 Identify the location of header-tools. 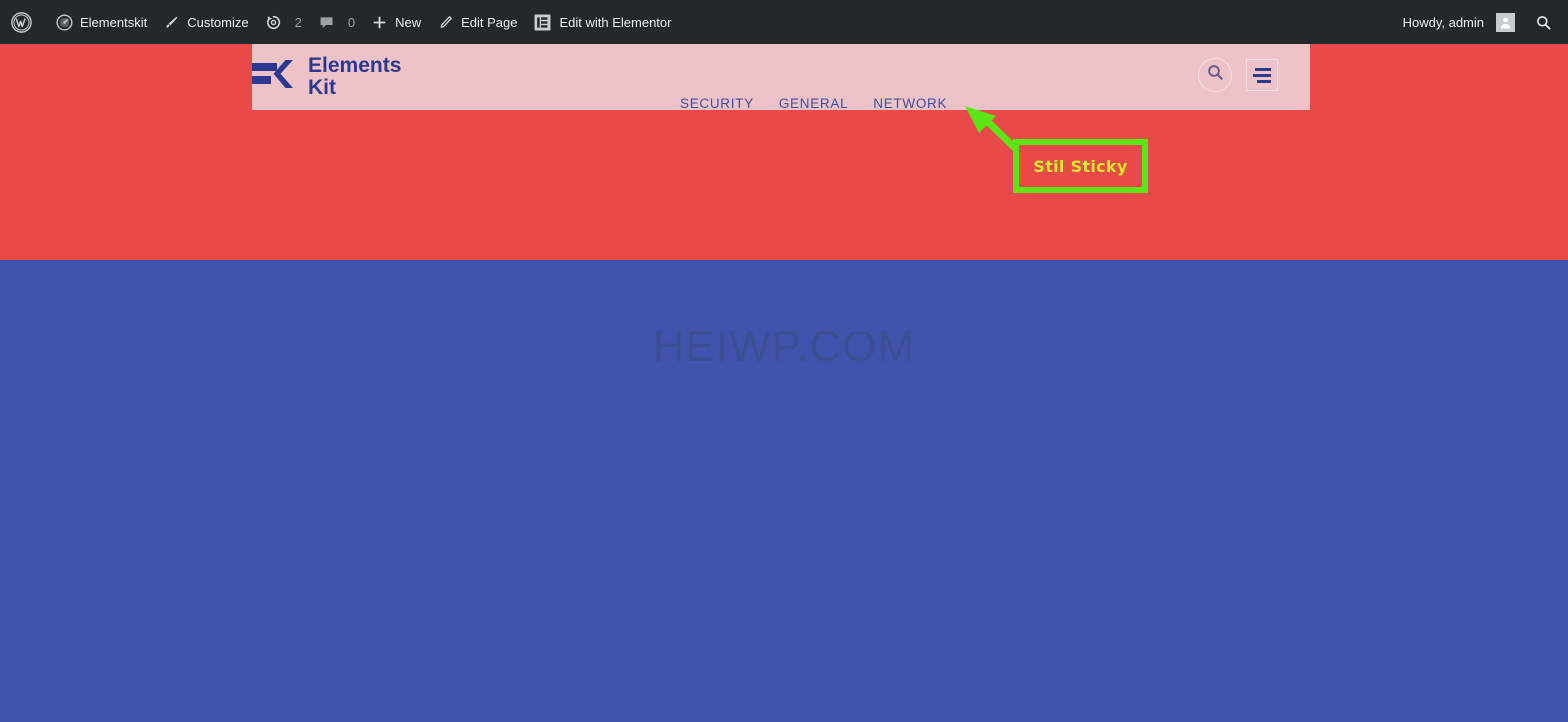
(1238, 75).